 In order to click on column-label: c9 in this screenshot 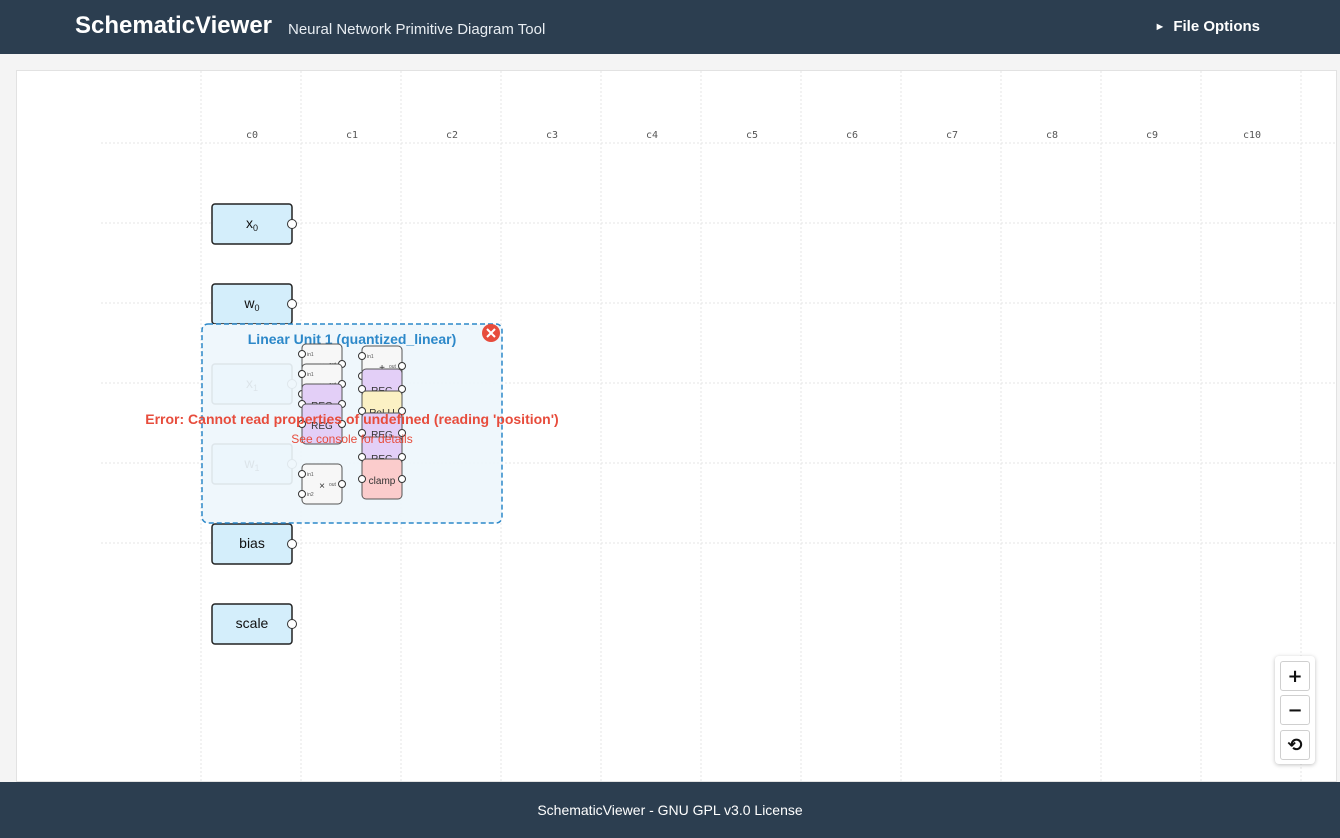, I will do `click(1152, 135)`.